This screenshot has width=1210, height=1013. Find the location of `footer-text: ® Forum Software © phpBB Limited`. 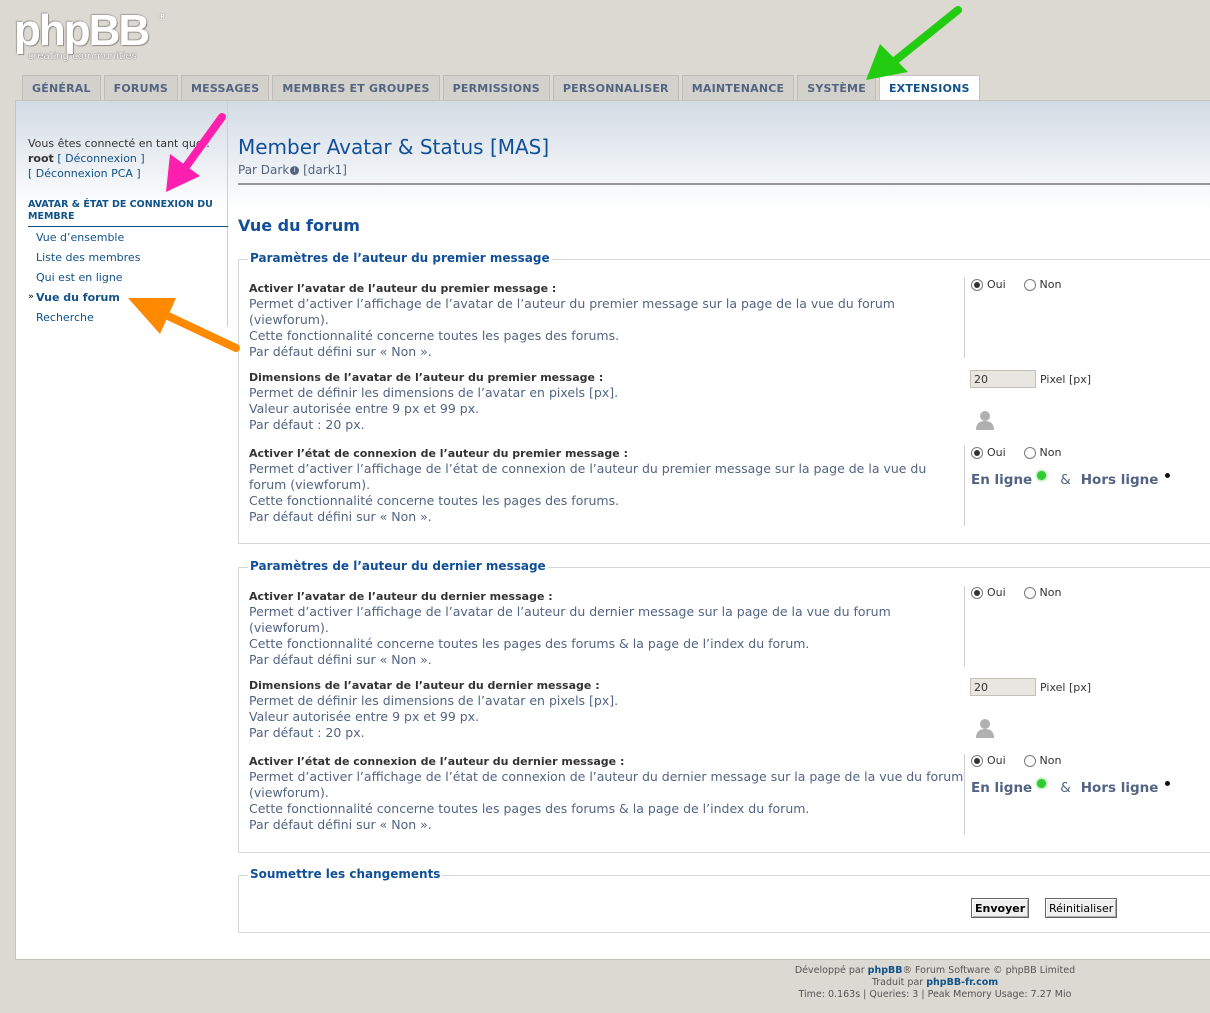

footer-text: ® Forum Software © phpBB Limited is located at coordinates (989, 970).